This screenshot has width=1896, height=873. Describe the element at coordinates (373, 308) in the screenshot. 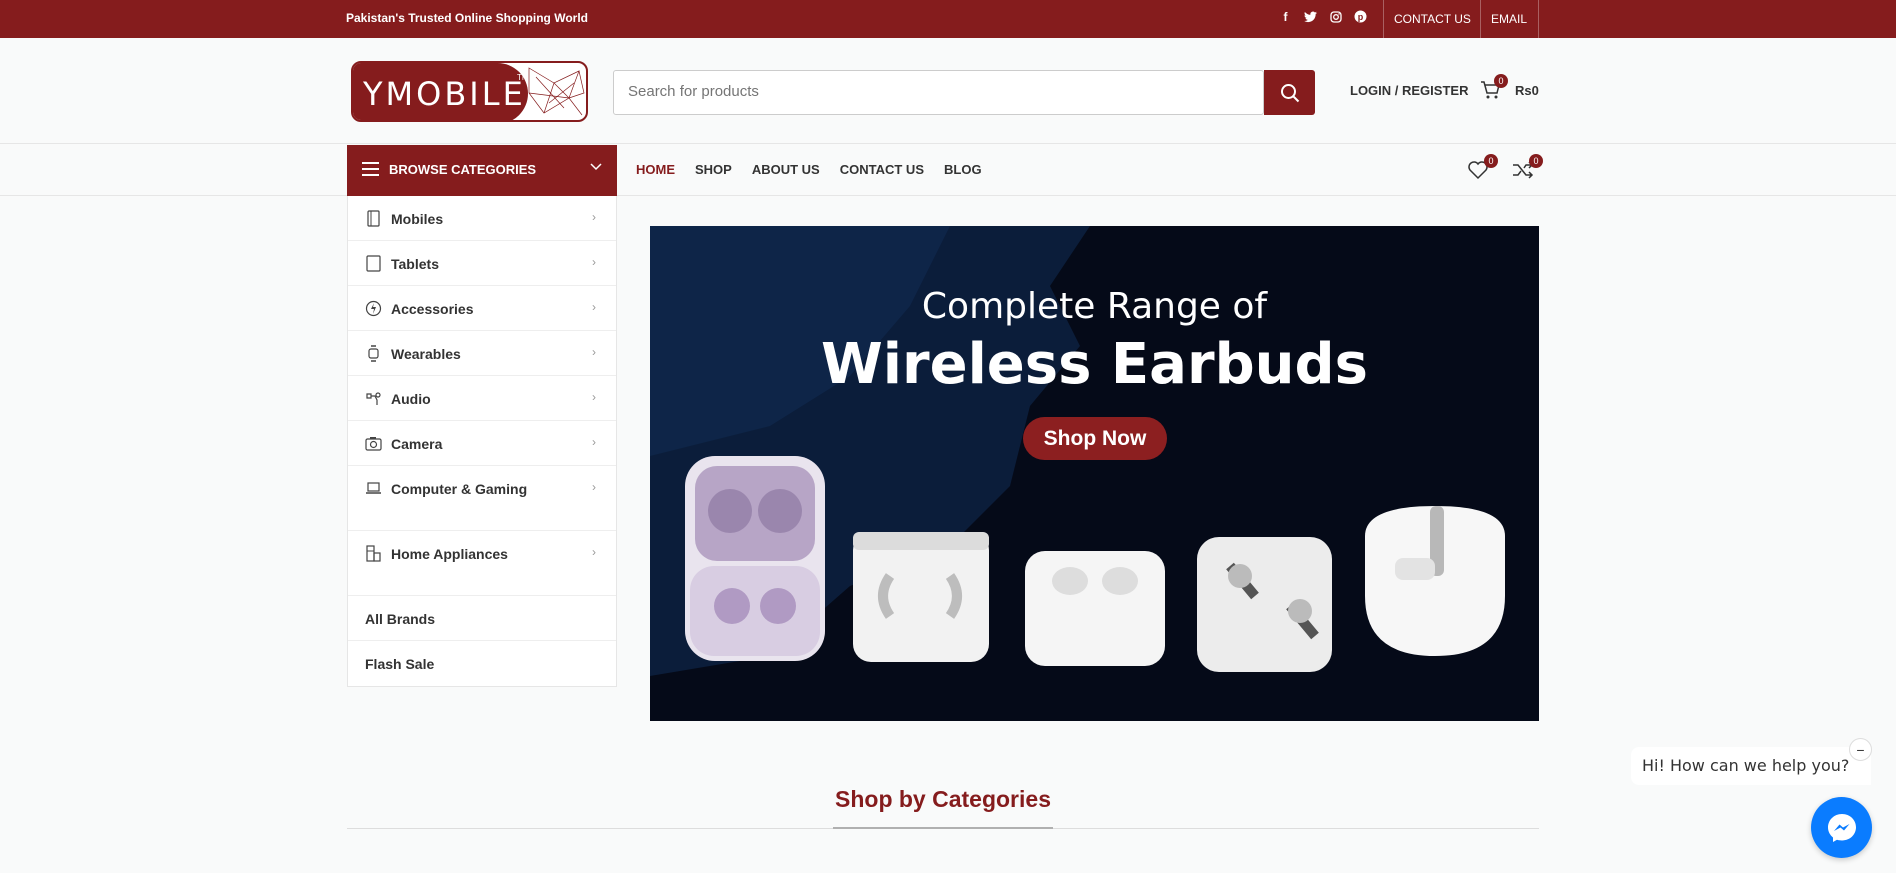

I see `charger-icon` at that location.